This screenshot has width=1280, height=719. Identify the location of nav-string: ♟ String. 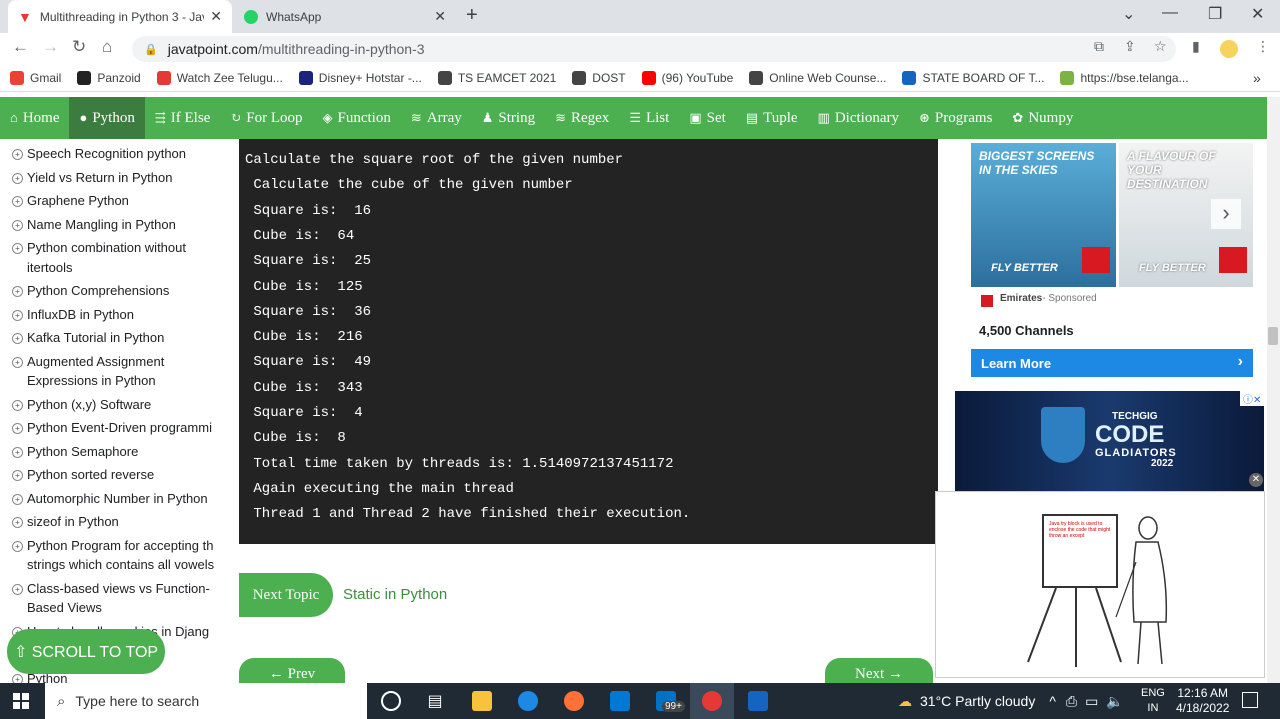
(508, 118).